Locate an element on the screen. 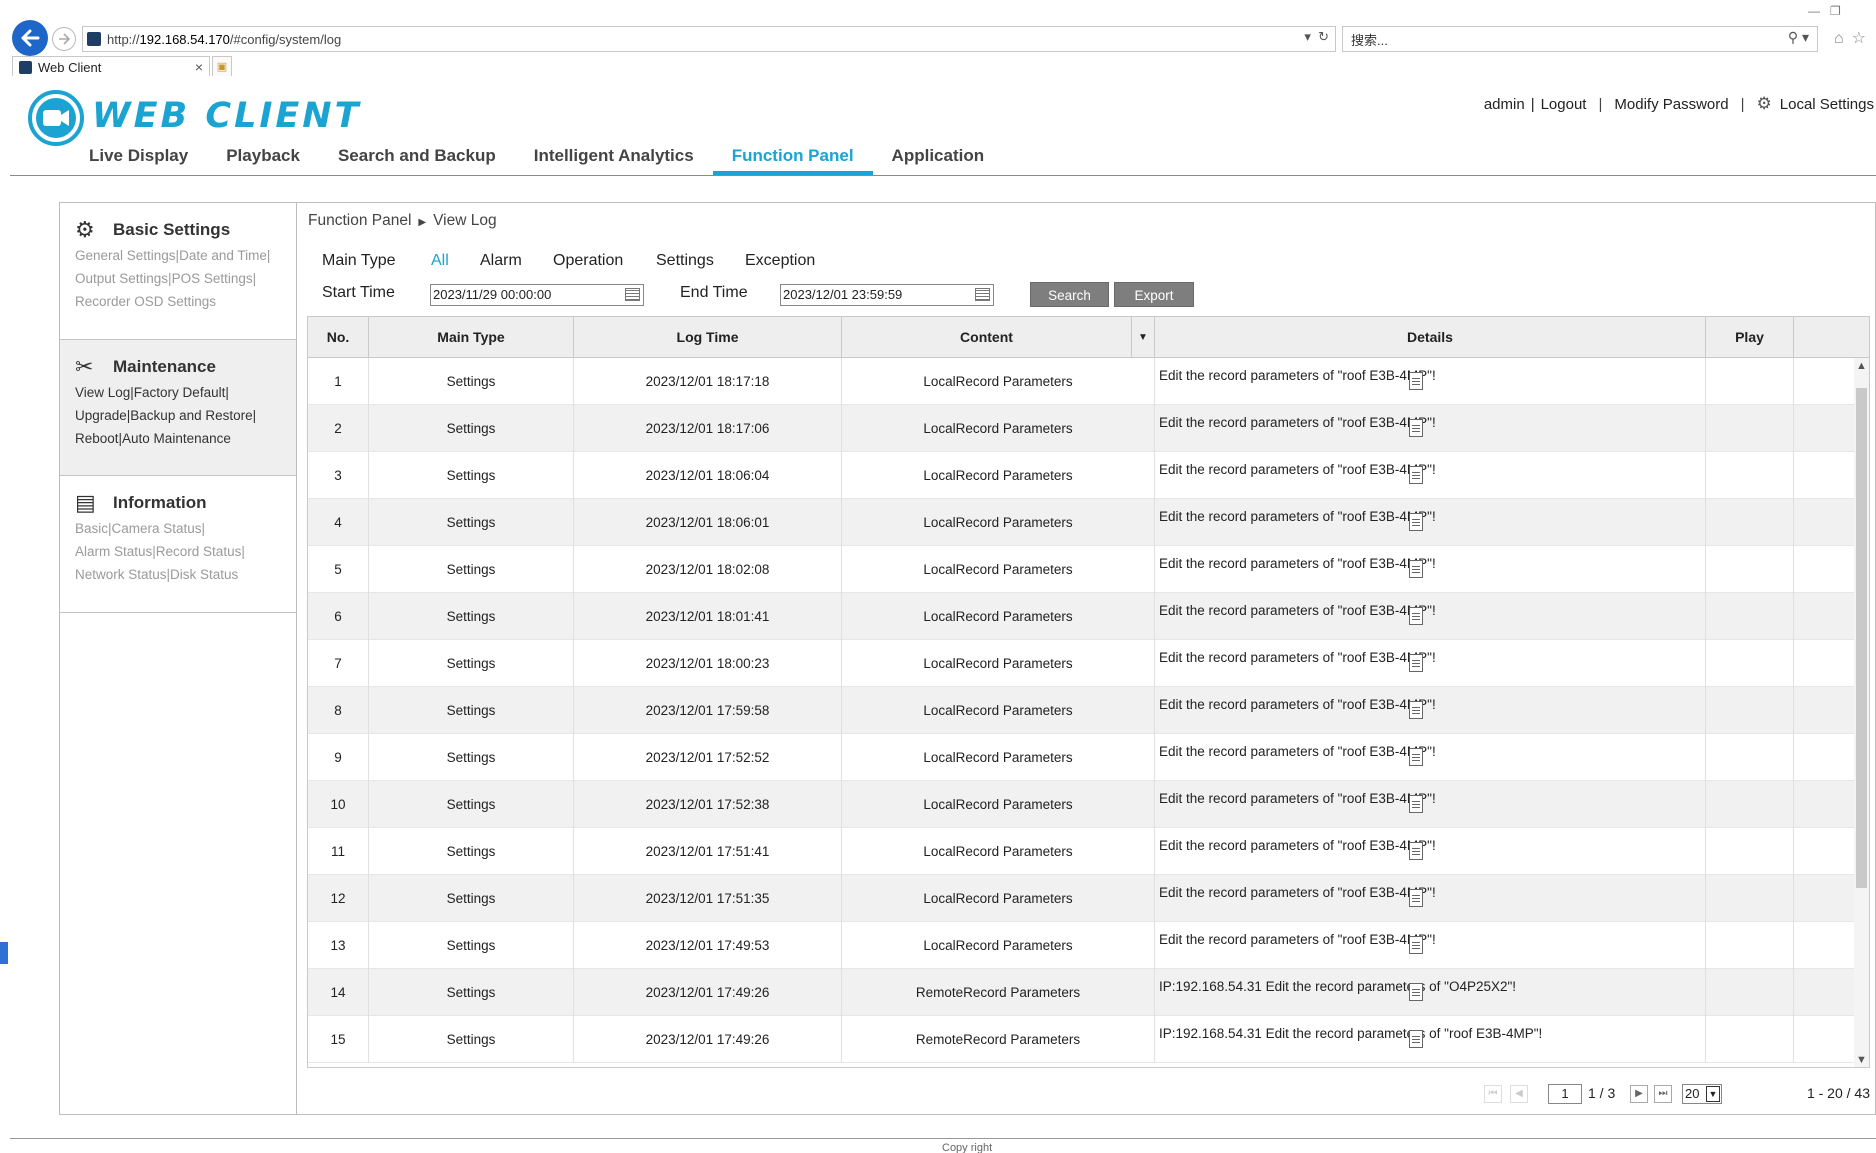 This screenshot has height=1153, width=1876. home-favorites-icons: ⌂☆ is located at coordinates (1854, 38).